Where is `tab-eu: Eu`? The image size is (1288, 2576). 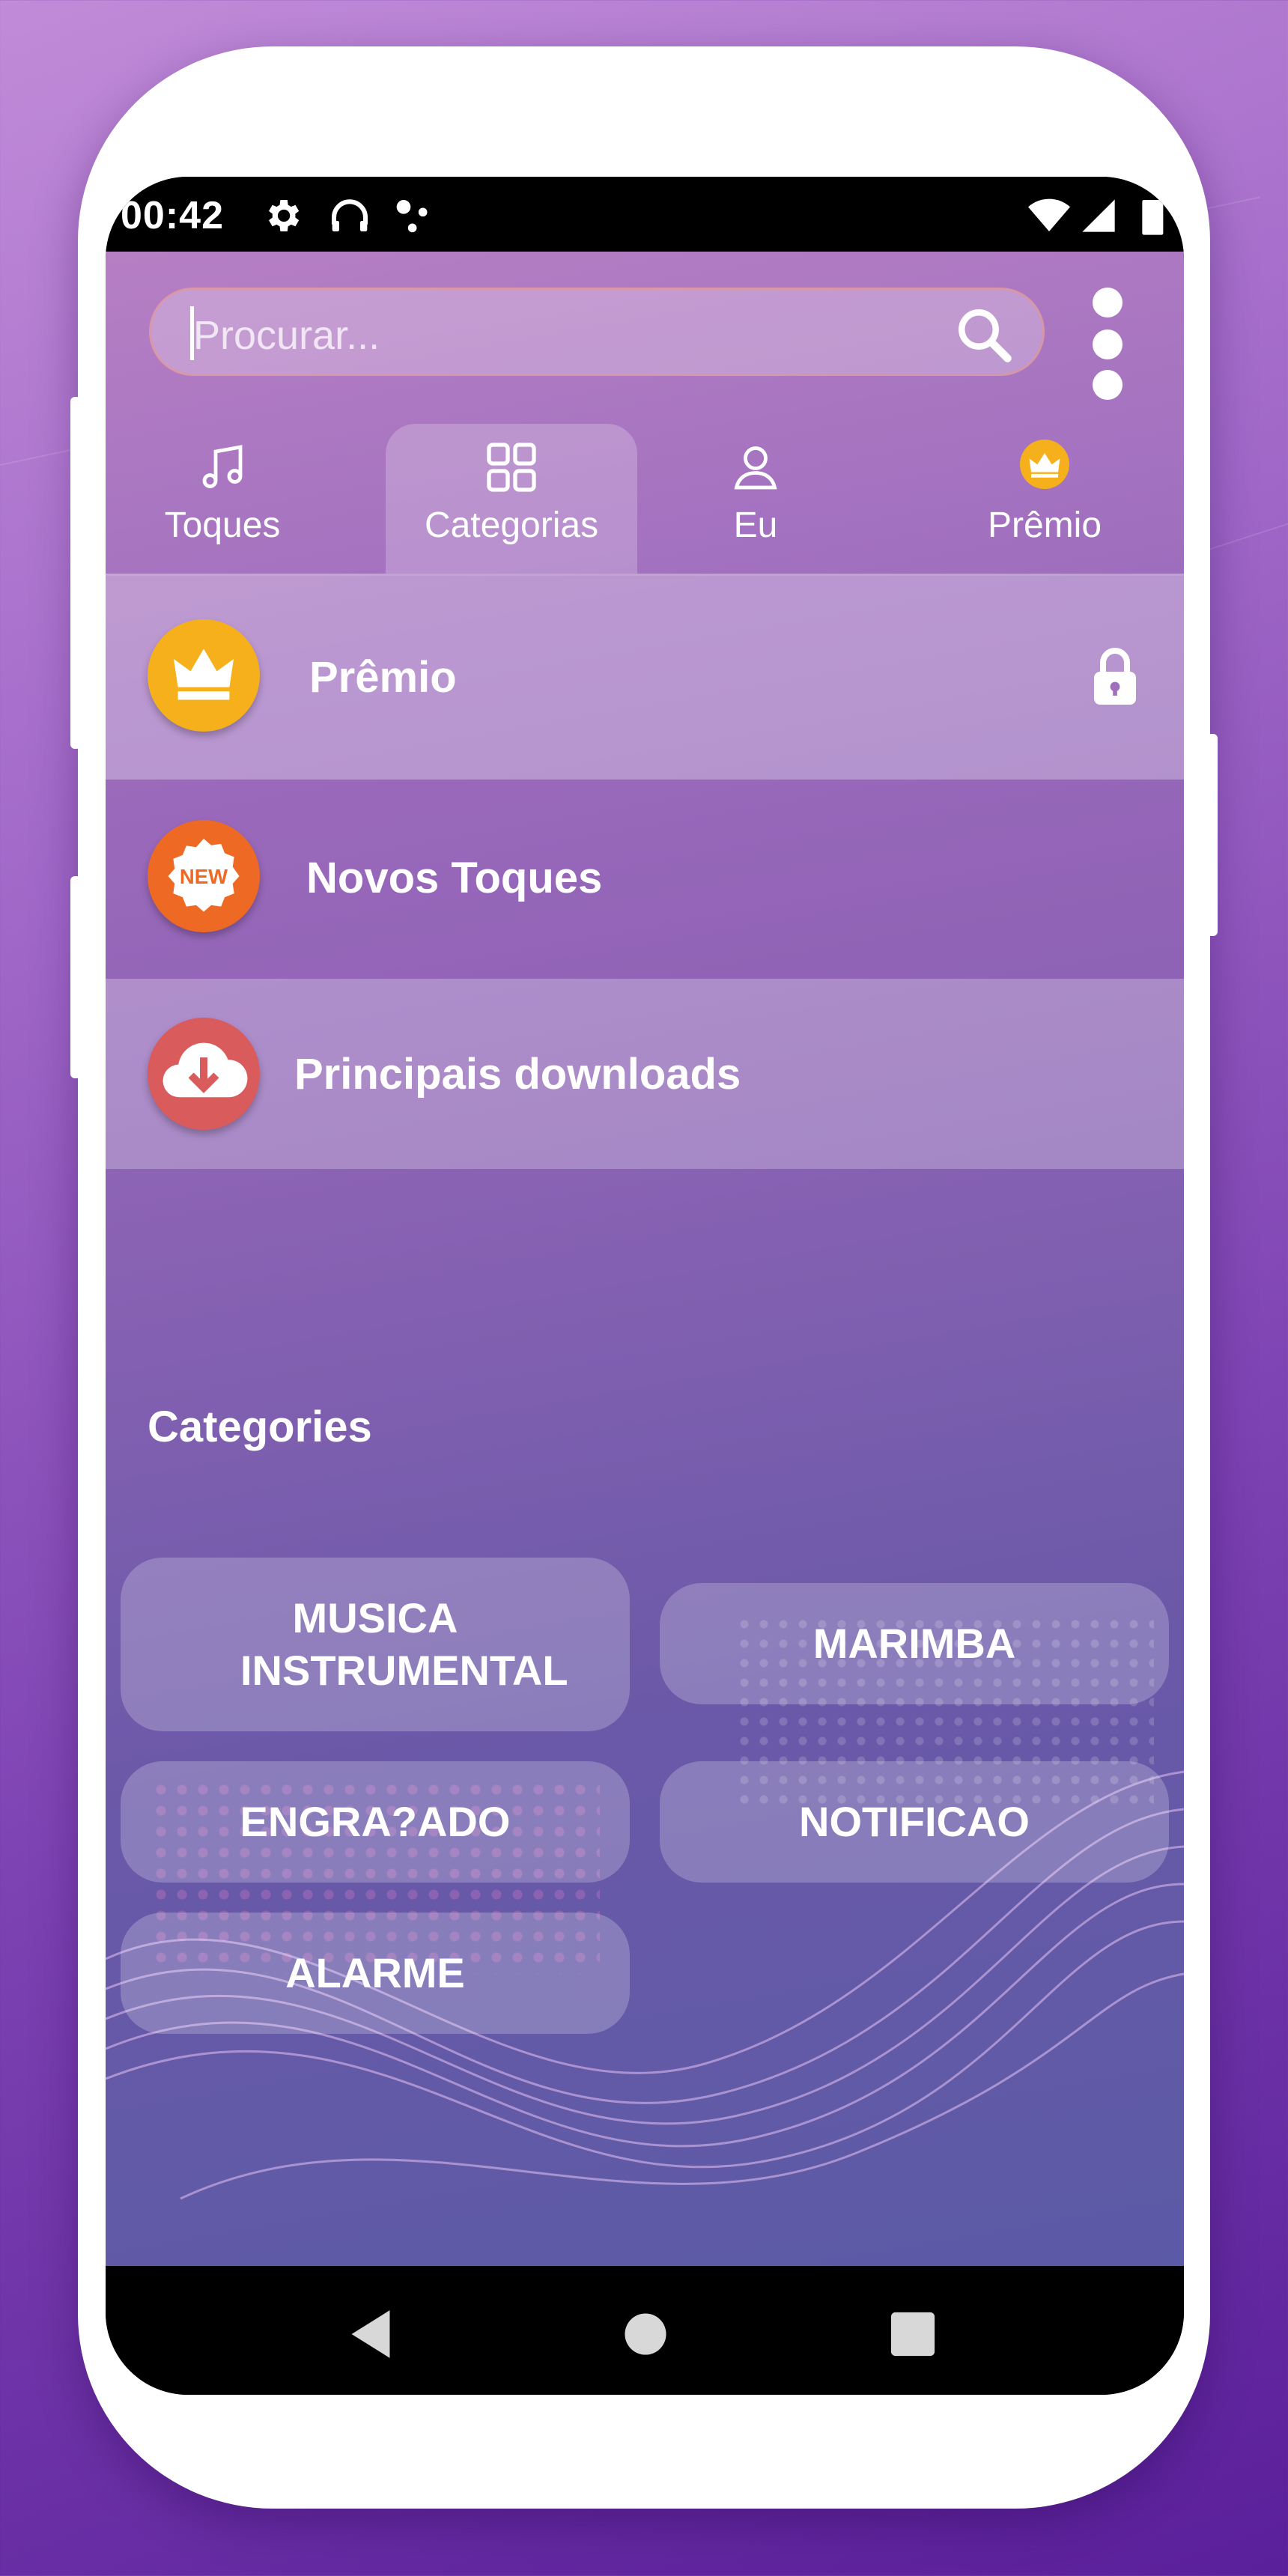
tab-eu: Eu is located at coordinates (755, 499).